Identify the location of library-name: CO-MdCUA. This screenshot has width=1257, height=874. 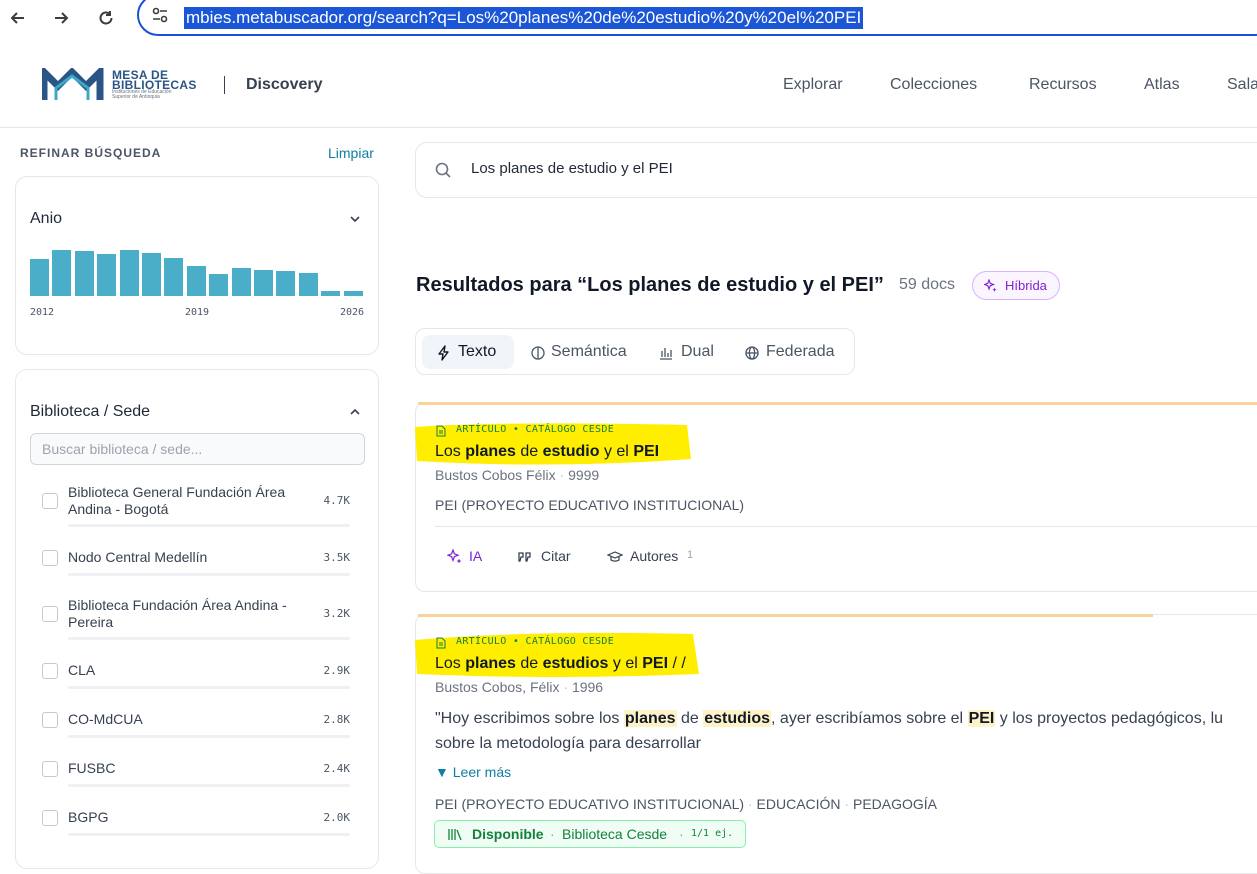
(105, 719).